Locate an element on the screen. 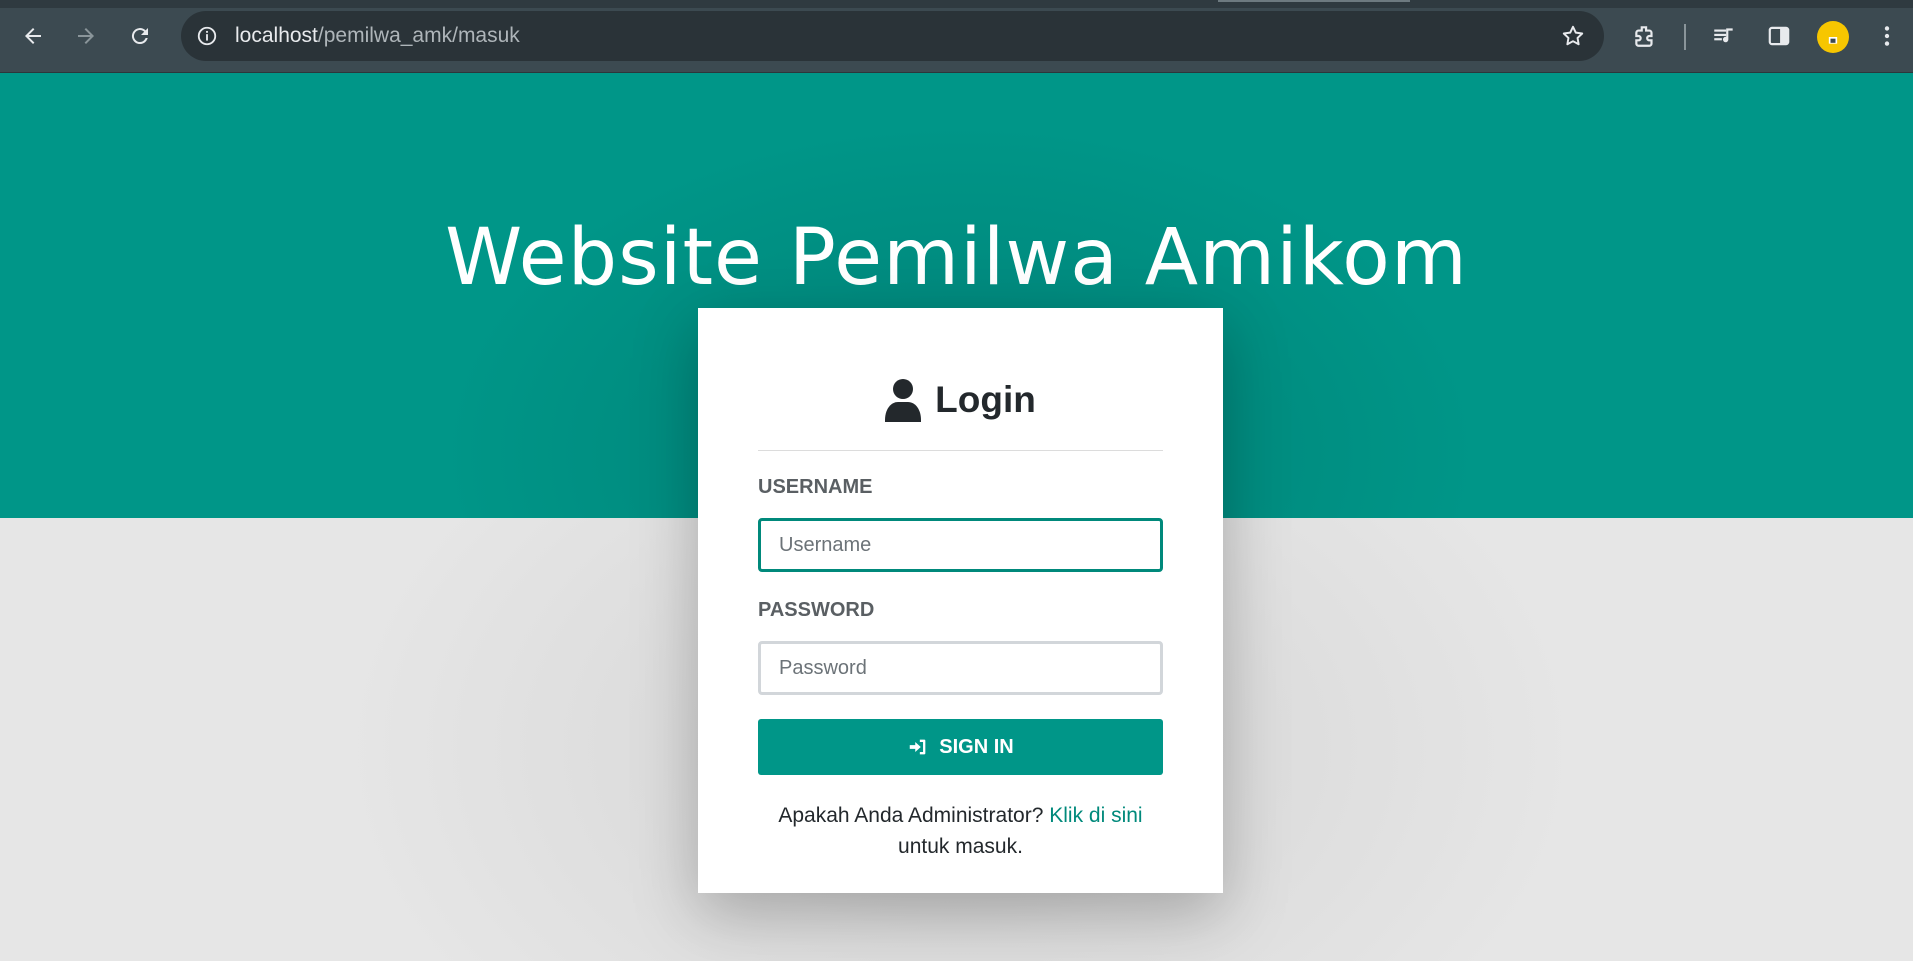 This screenshot has width=1913, height=961. url-path: /pemilwa_amk/masuk is located at coordinates (418, 35).